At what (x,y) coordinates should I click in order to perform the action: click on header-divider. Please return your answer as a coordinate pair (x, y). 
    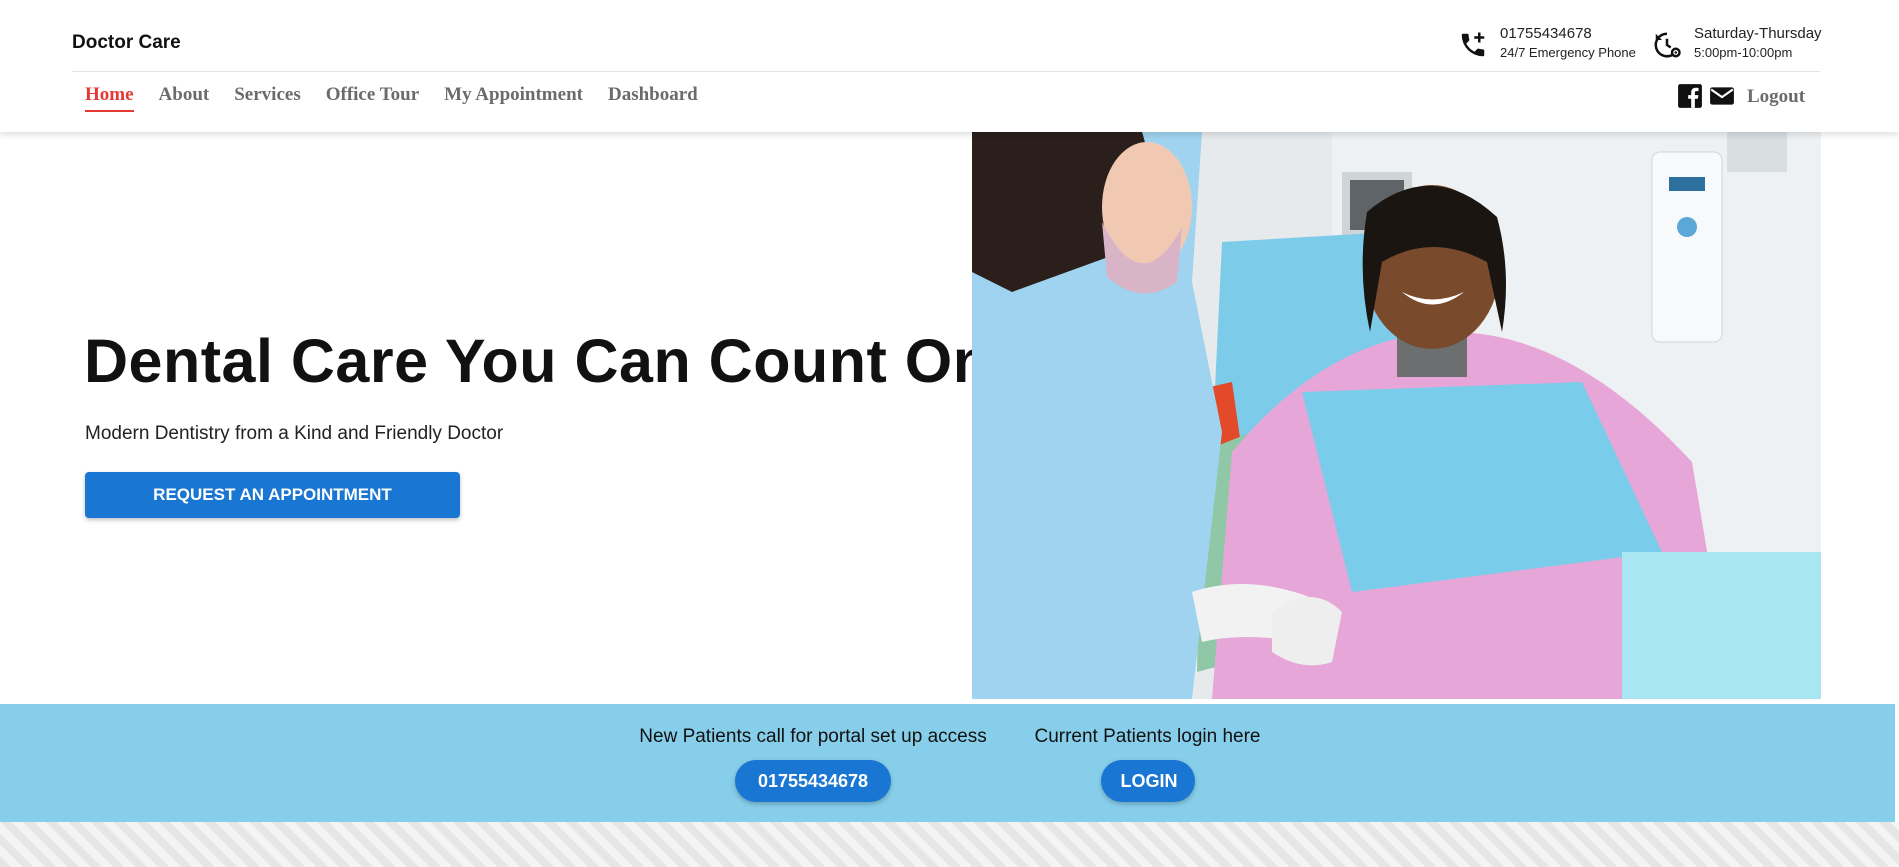
    Looking at the image, I should click on (946, 71).